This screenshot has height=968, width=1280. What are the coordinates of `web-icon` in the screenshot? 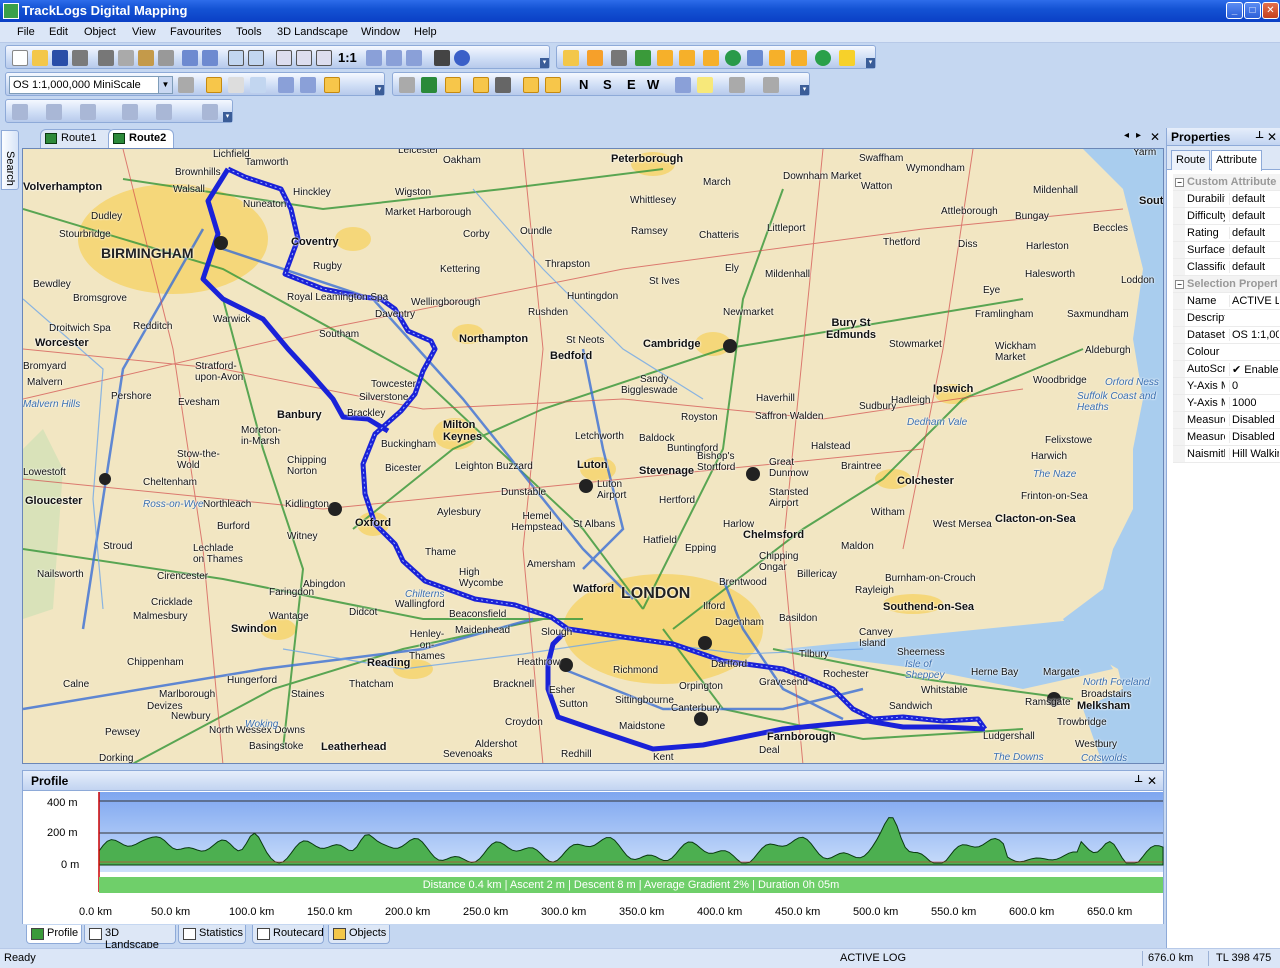 It's located at (823, 58).